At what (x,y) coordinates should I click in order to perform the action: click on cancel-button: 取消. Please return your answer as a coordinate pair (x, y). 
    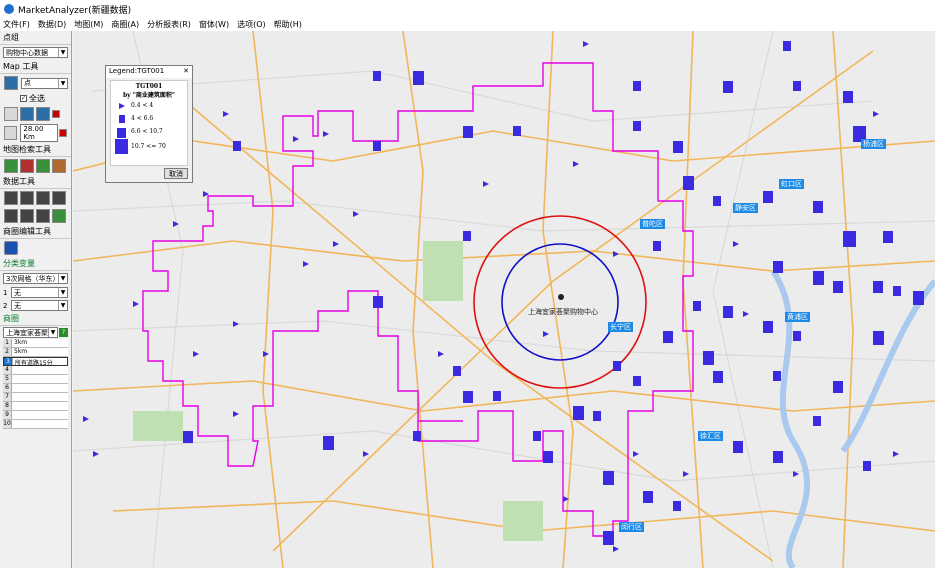
    Looking at the image, I should click on (176, 173).